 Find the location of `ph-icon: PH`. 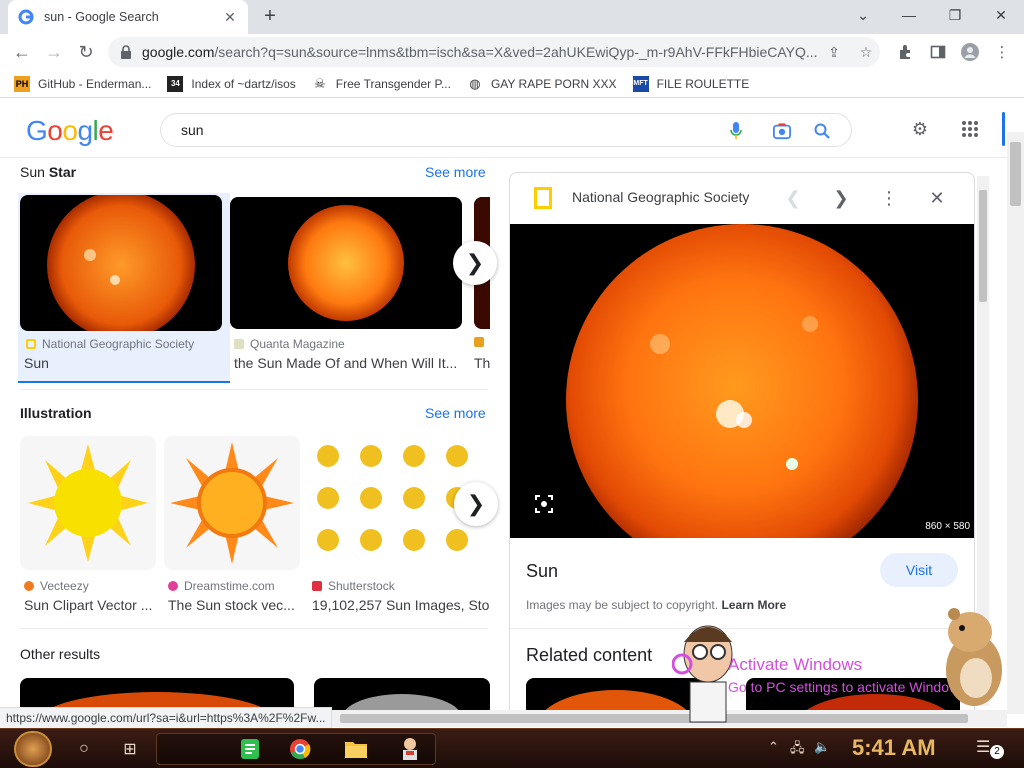

ph-icon: PH is located at coordinates (22, 83).